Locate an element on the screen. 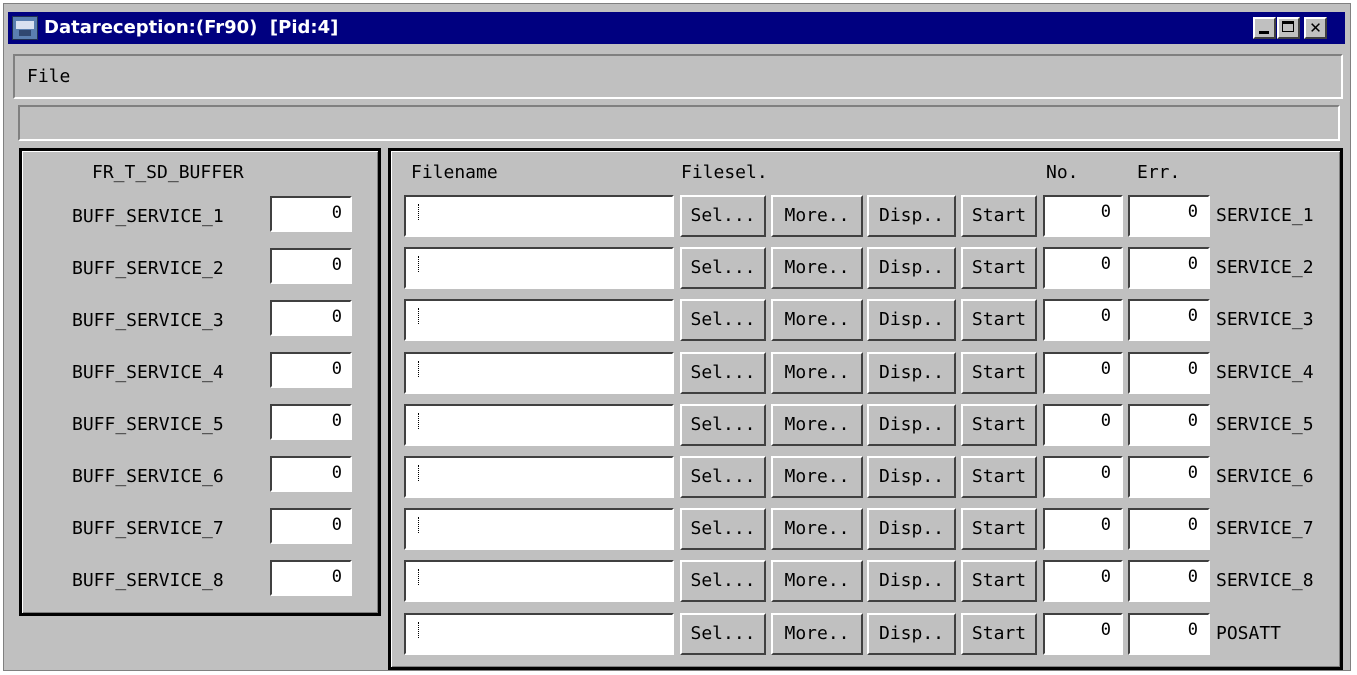  buffer-panel-title: FR_T_SD_BUFFER is located at coordinates (168, 172).